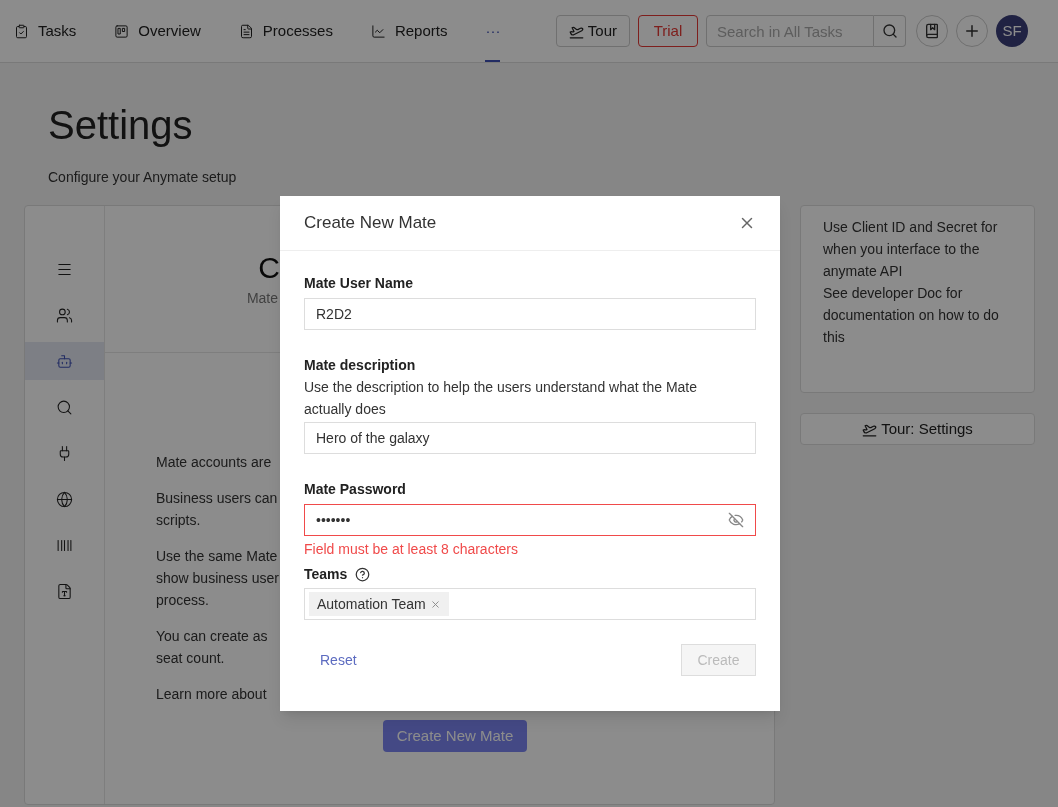 The height and width of the screenshot is (807, 1058). I want to click on page-subtitle: Configure your Anymate setup, so click(143, 177).